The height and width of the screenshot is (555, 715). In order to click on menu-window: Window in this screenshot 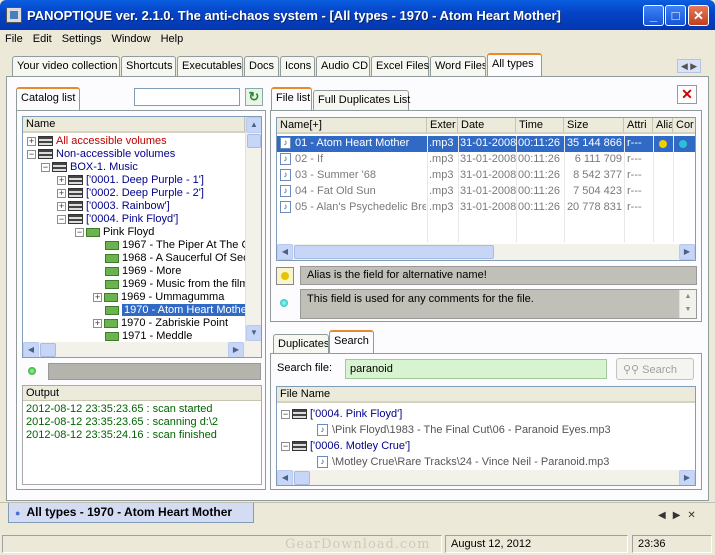, I will do `click(130, 39)`.